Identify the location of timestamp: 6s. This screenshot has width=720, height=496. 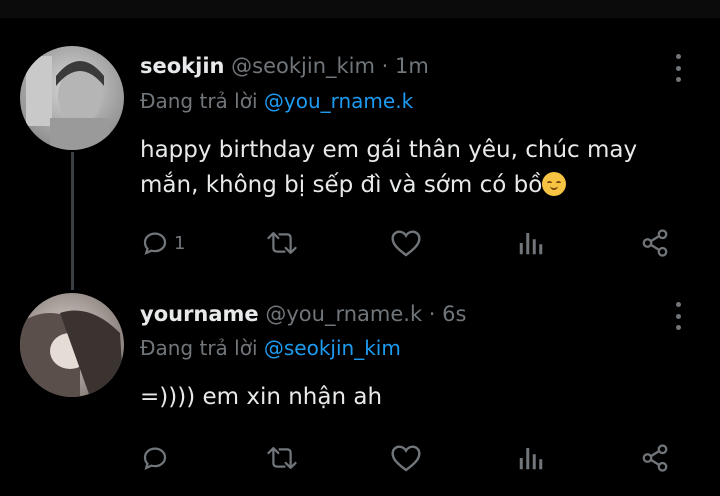
(454, 314).